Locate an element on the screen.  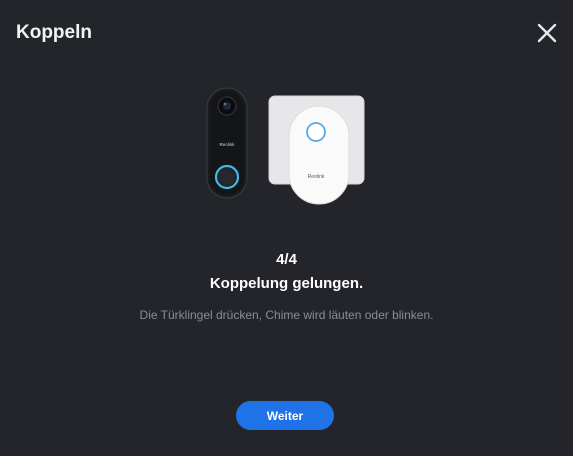
success-heading: Koppelung gelungen. is located at coordinates (286, 283).